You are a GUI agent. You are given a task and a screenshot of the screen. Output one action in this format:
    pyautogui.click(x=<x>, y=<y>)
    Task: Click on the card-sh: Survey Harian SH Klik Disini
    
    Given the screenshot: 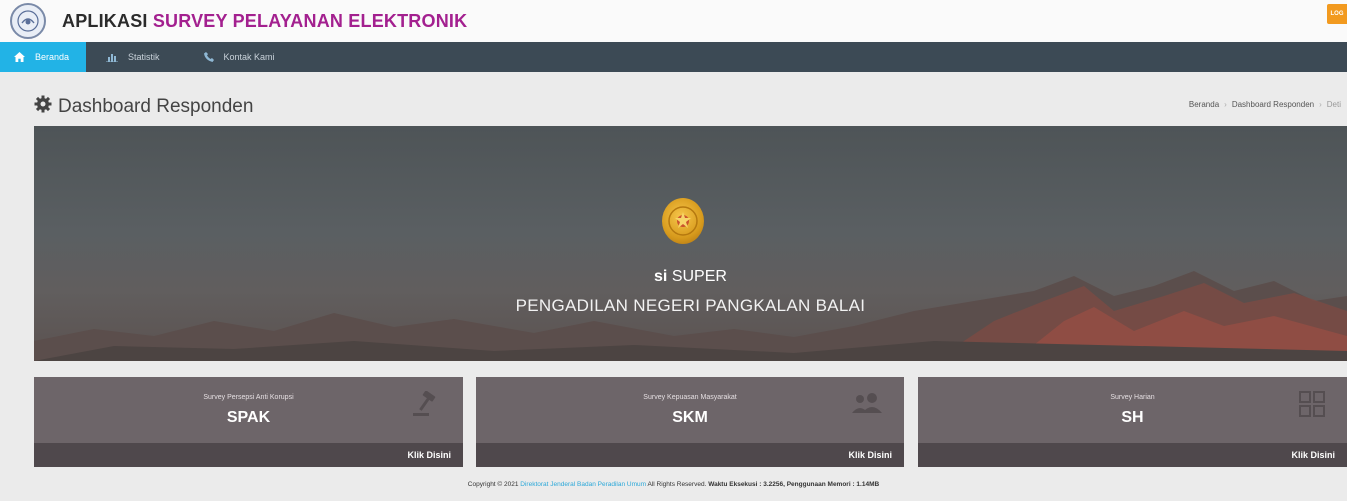 What is the action you would take?
    pyautogui.click(x=1132, y=422)
    